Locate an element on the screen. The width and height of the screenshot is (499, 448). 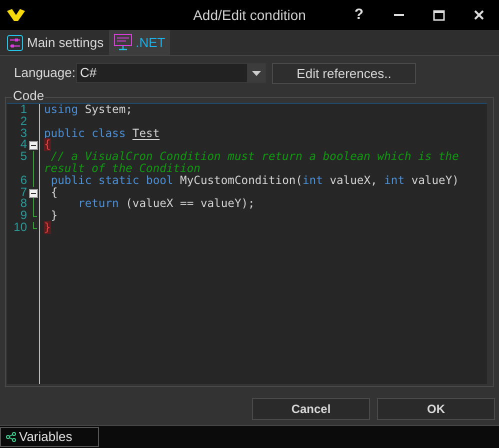
dropdown-caret-icon is located at coordinates (256, 73).